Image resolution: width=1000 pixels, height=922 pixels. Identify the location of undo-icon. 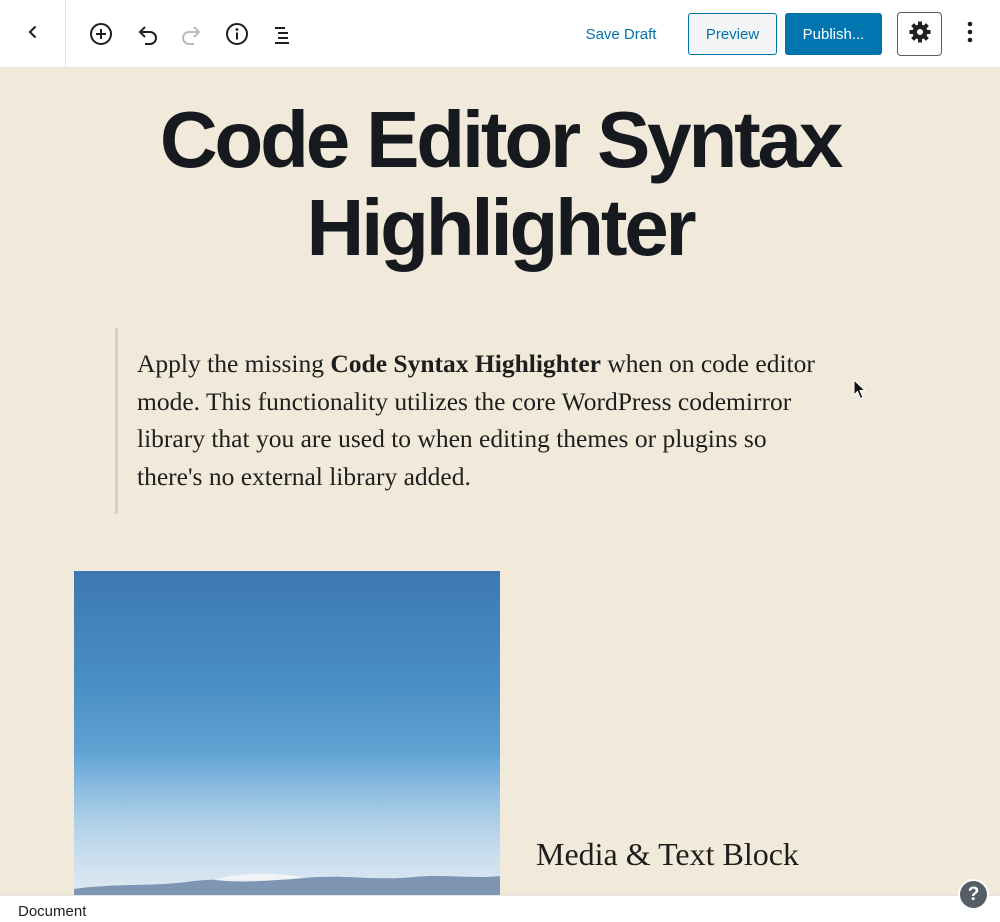
(147, 34).